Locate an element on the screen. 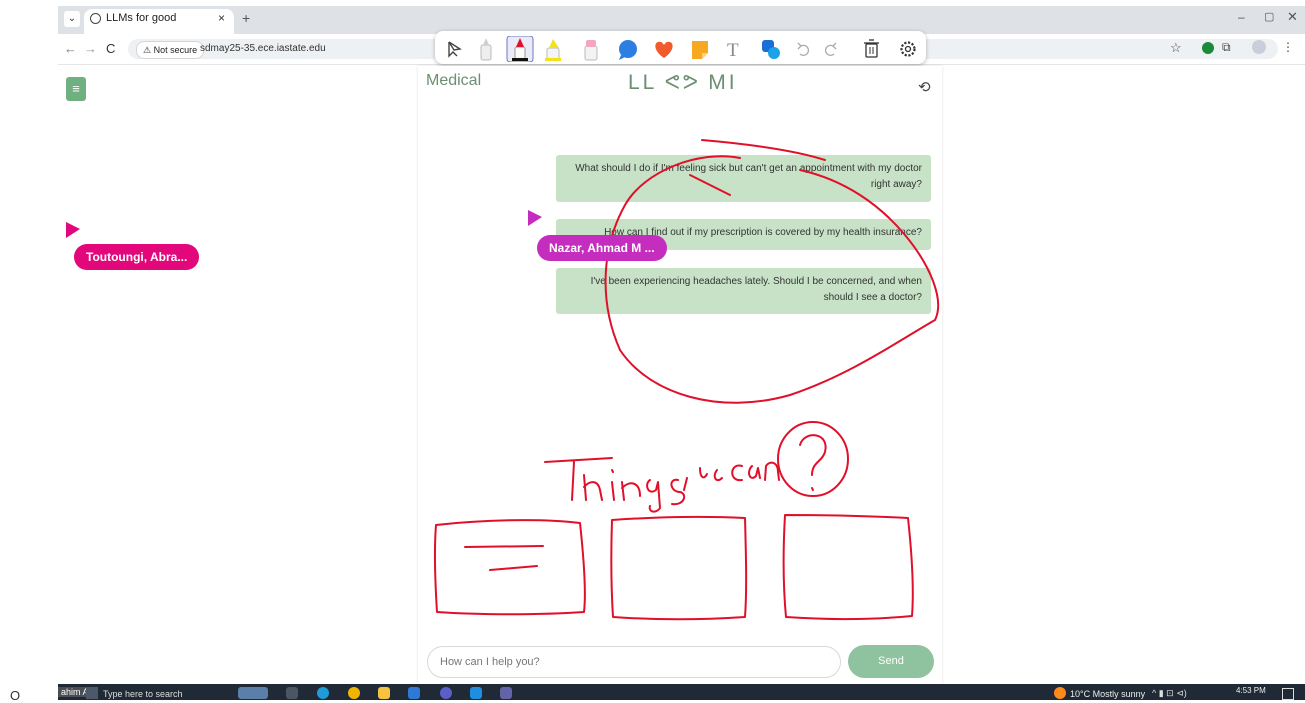 The width and height of the screenshot is (1305, 703). file-explorer-icon is located at coordinates (384, 693).